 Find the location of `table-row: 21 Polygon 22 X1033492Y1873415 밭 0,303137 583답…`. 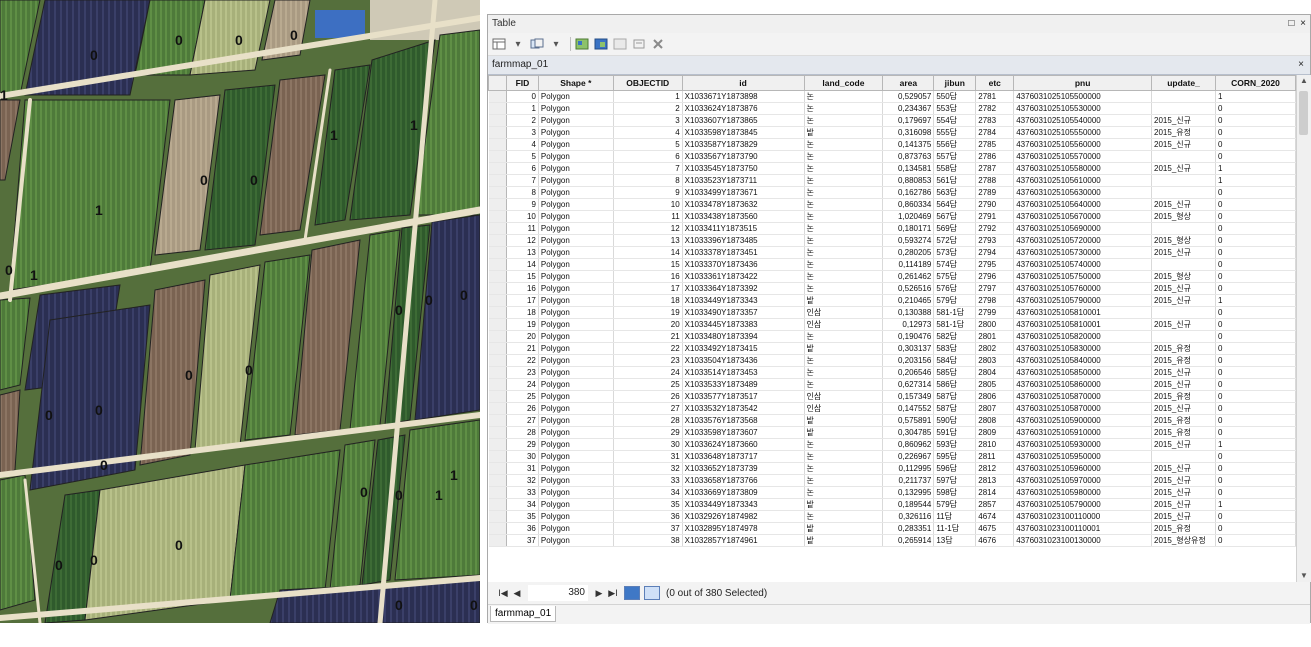

table-row: 21 Polygon 22 X1033492Y1873415 밭 0,303137 583답… is located at coordinates (892, 348).